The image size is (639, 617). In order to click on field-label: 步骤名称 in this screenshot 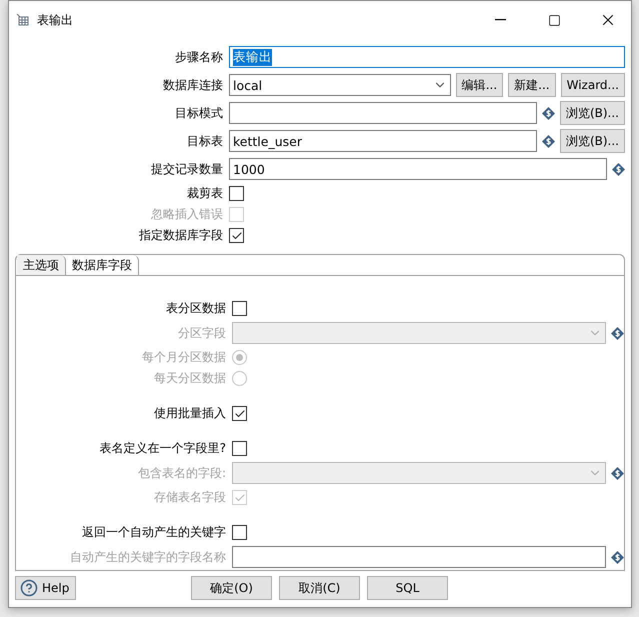, I will do `click(198, 57)`.